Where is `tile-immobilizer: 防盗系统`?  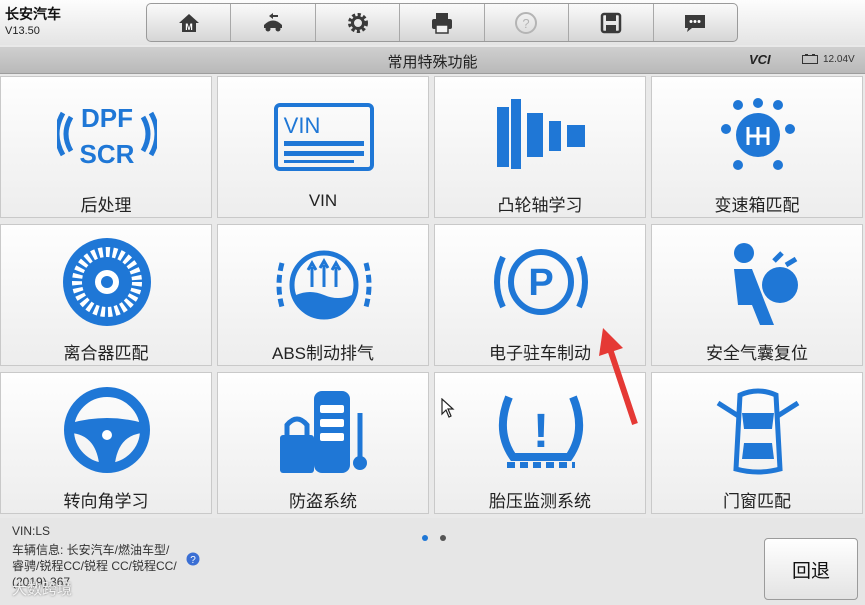 tile-immobilizer: 防盗系统 is located at coordinates (323, 443).